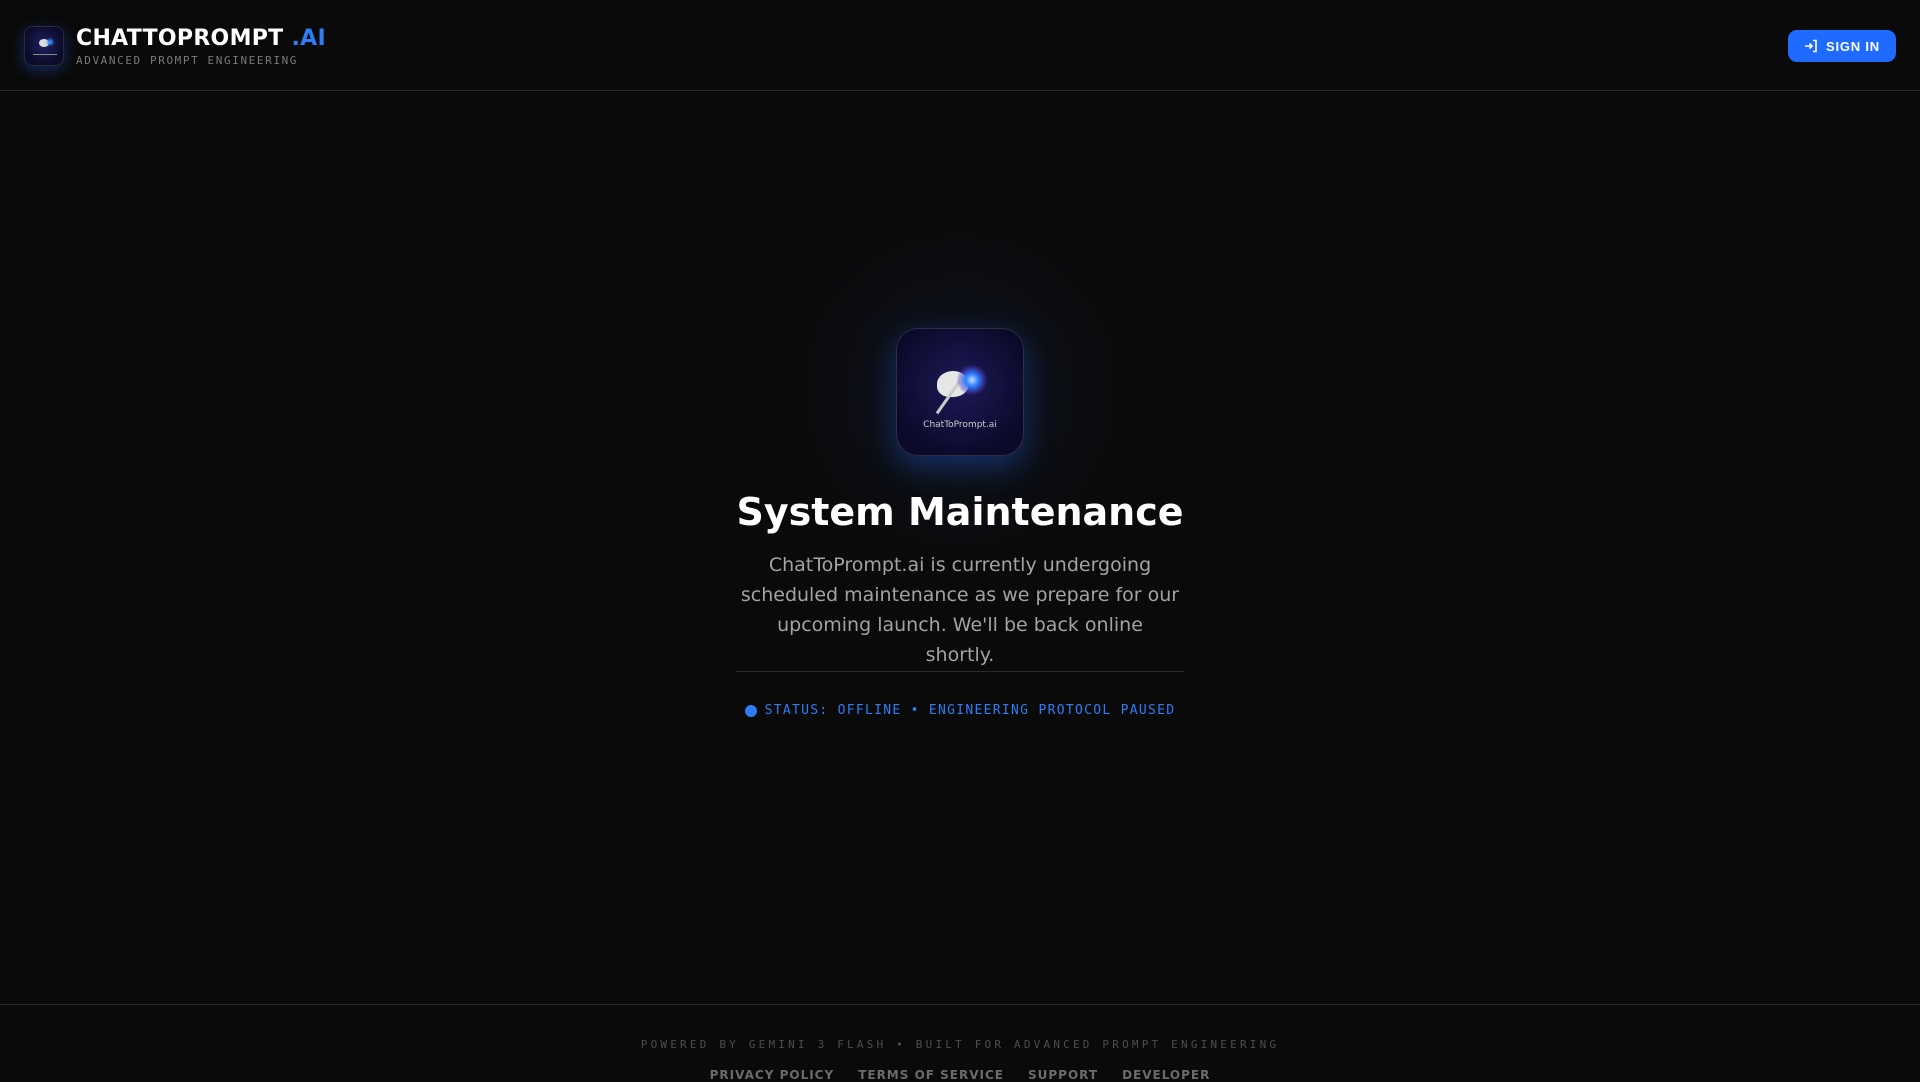 Image resolution: width=1920 pixels, height=1082 pixels. Describe the element at coordinates (1853, 46) in the screenshot. I see `sign-in-label: SIGN IN` at that location.